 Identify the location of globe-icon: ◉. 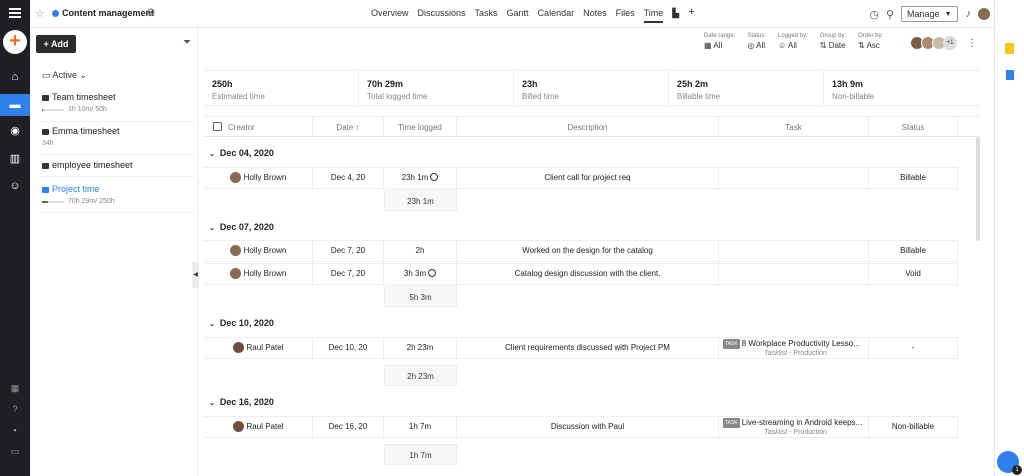
(15, 131).